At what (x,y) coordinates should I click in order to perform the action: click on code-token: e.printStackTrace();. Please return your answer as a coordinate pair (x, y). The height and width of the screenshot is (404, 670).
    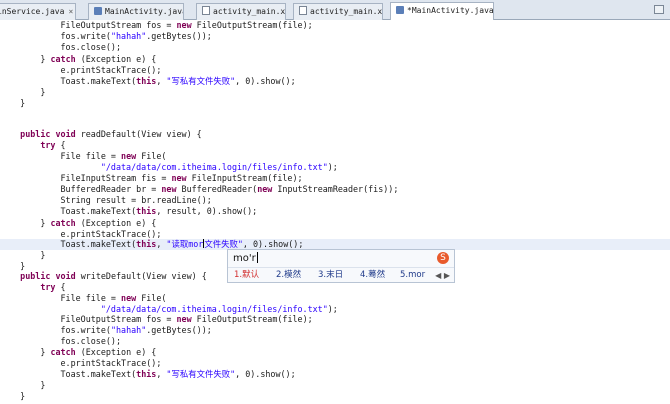
    Looking at the image, I should click on (111, 234).